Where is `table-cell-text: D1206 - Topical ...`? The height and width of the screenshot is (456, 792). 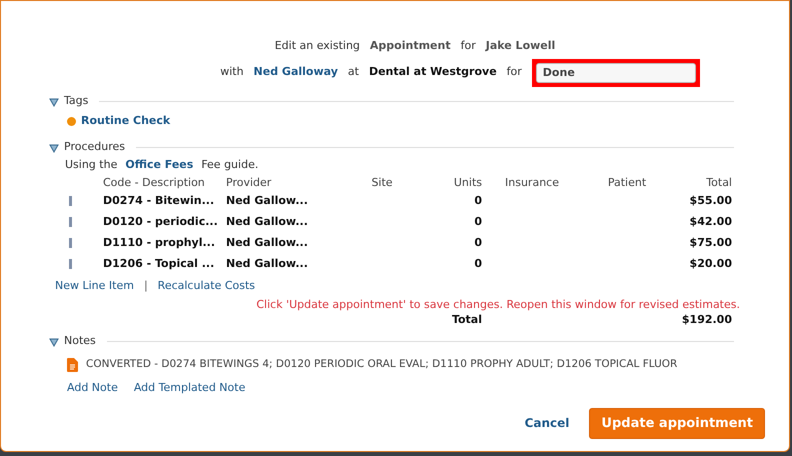 table-cell-text: D1206 - Topical ... is located at coordinates (159, 264).